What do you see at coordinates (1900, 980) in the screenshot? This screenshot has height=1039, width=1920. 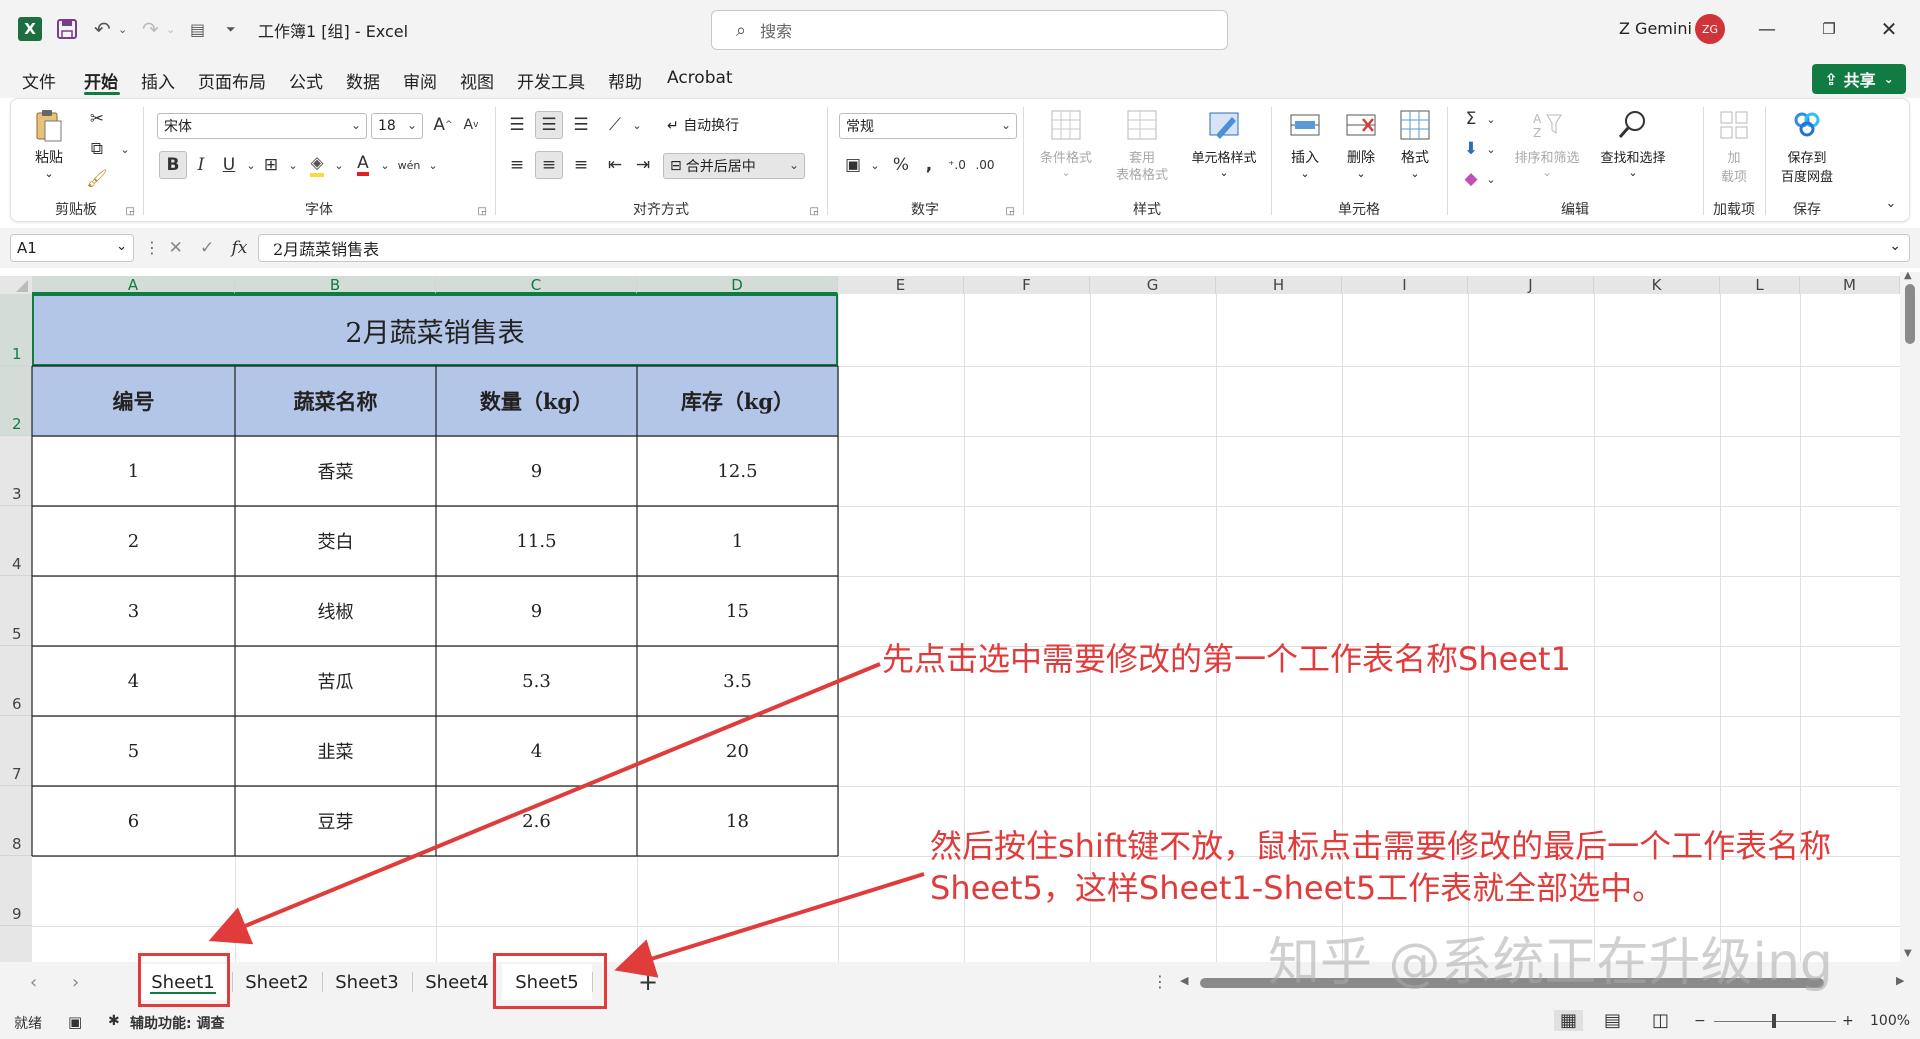 I see `scroll-right-icon: ▶` at bounding box center [1900, 980].